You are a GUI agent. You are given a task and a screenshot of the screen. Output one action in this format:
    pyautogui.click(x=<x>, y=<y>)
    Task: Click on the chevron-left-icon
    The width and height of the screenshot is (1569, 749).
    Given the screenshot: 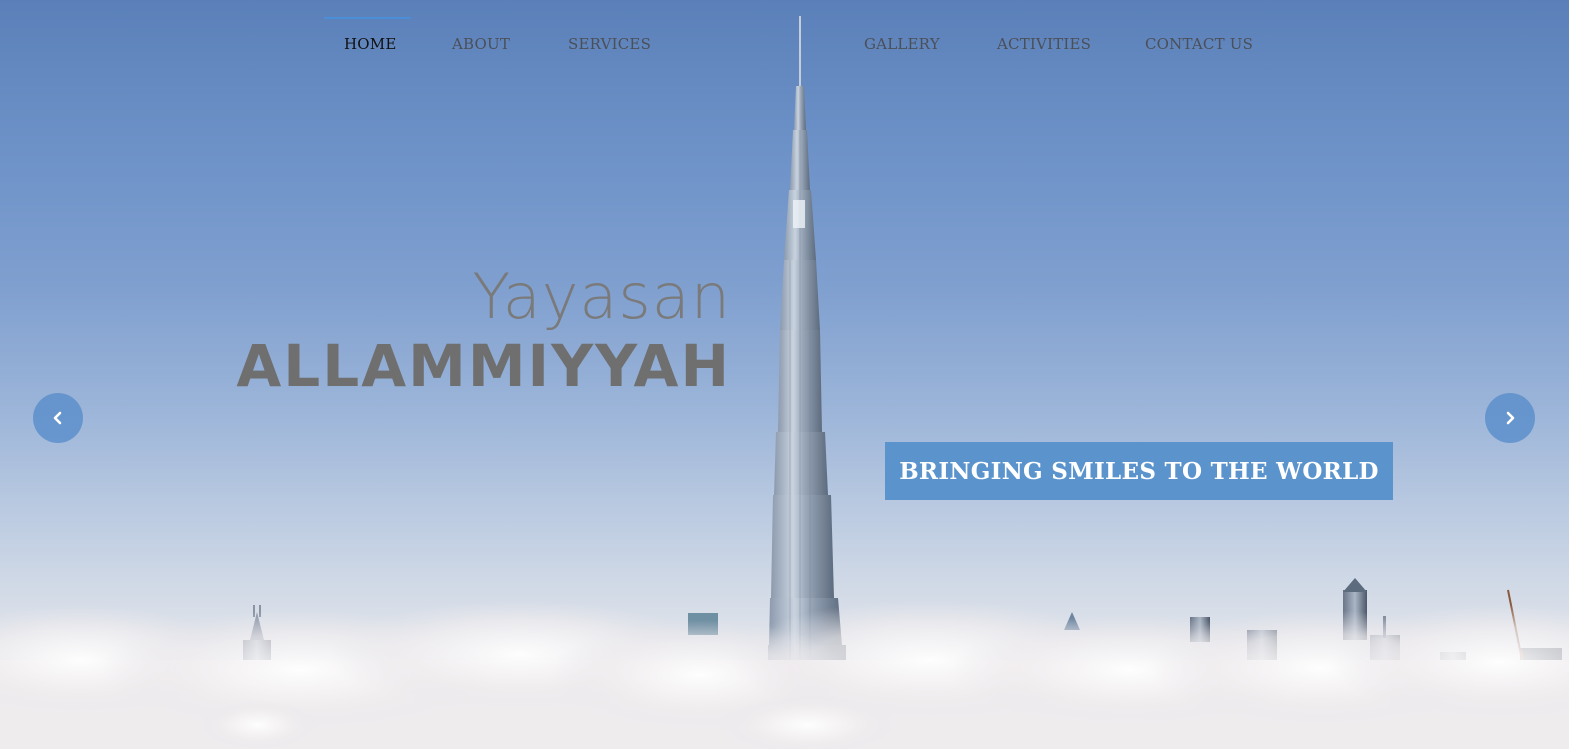 What is the action you would take?
    pyautogui.click(x=57, y=418)
    